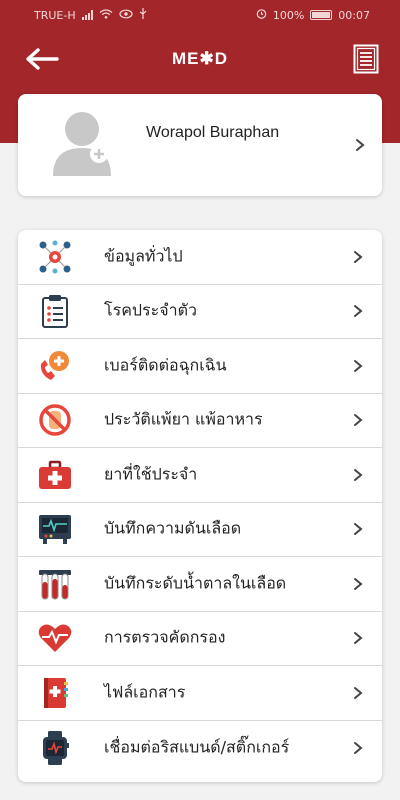 Image resolution: width=400 pixels, height=800 pixels. Describe the element at coordinates (200, 475) in the screenshot. I see `menu-item-regular-medicine: ยาที่ใช้ประจำ` at that location.